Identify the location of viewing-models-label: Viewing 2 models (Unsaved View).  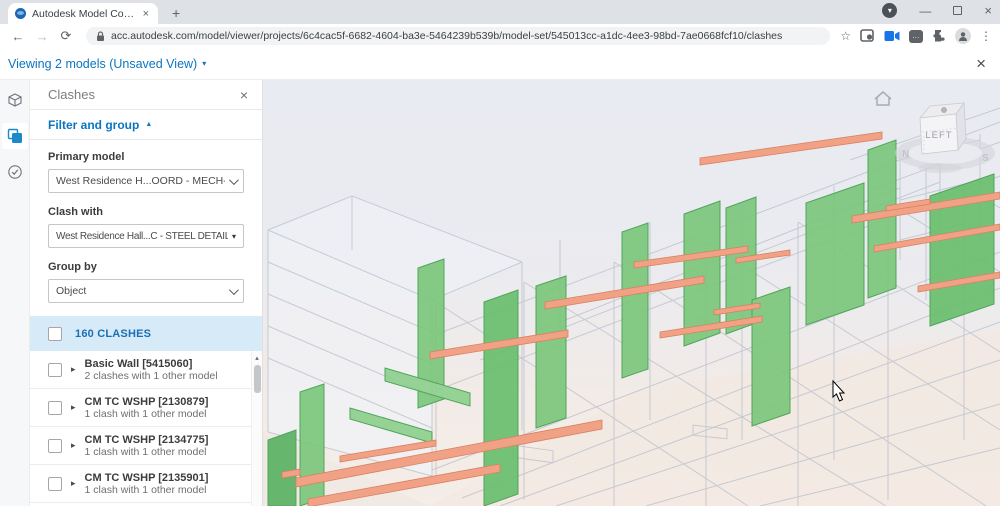
(103, 63).